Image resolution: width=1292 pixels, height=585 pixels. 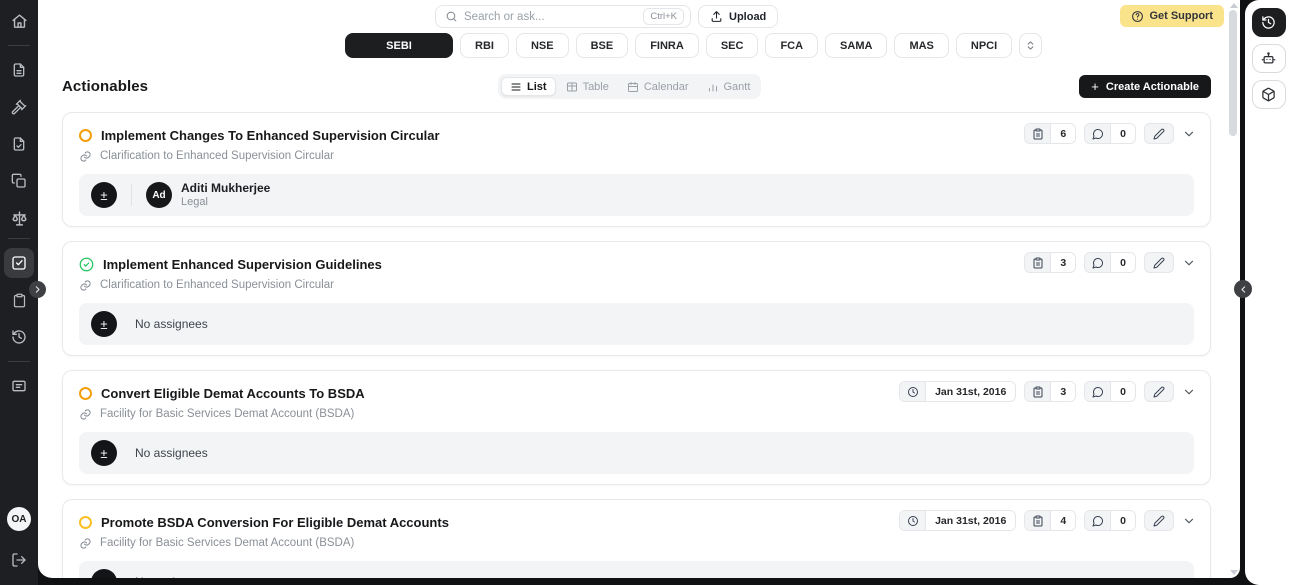 What do you see at coordinates (19, 144) in the screenshot?
I see `nav-filings` at bounding box center [19, 144].